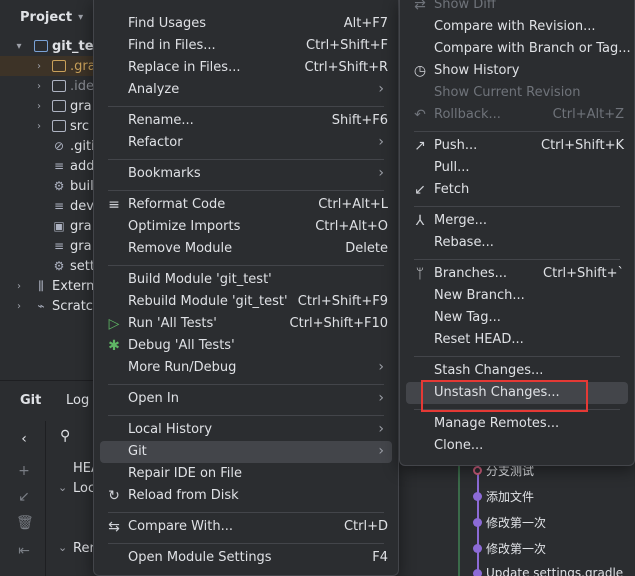  I want to click on history-clock-icon: ◷, so click(420, 71).